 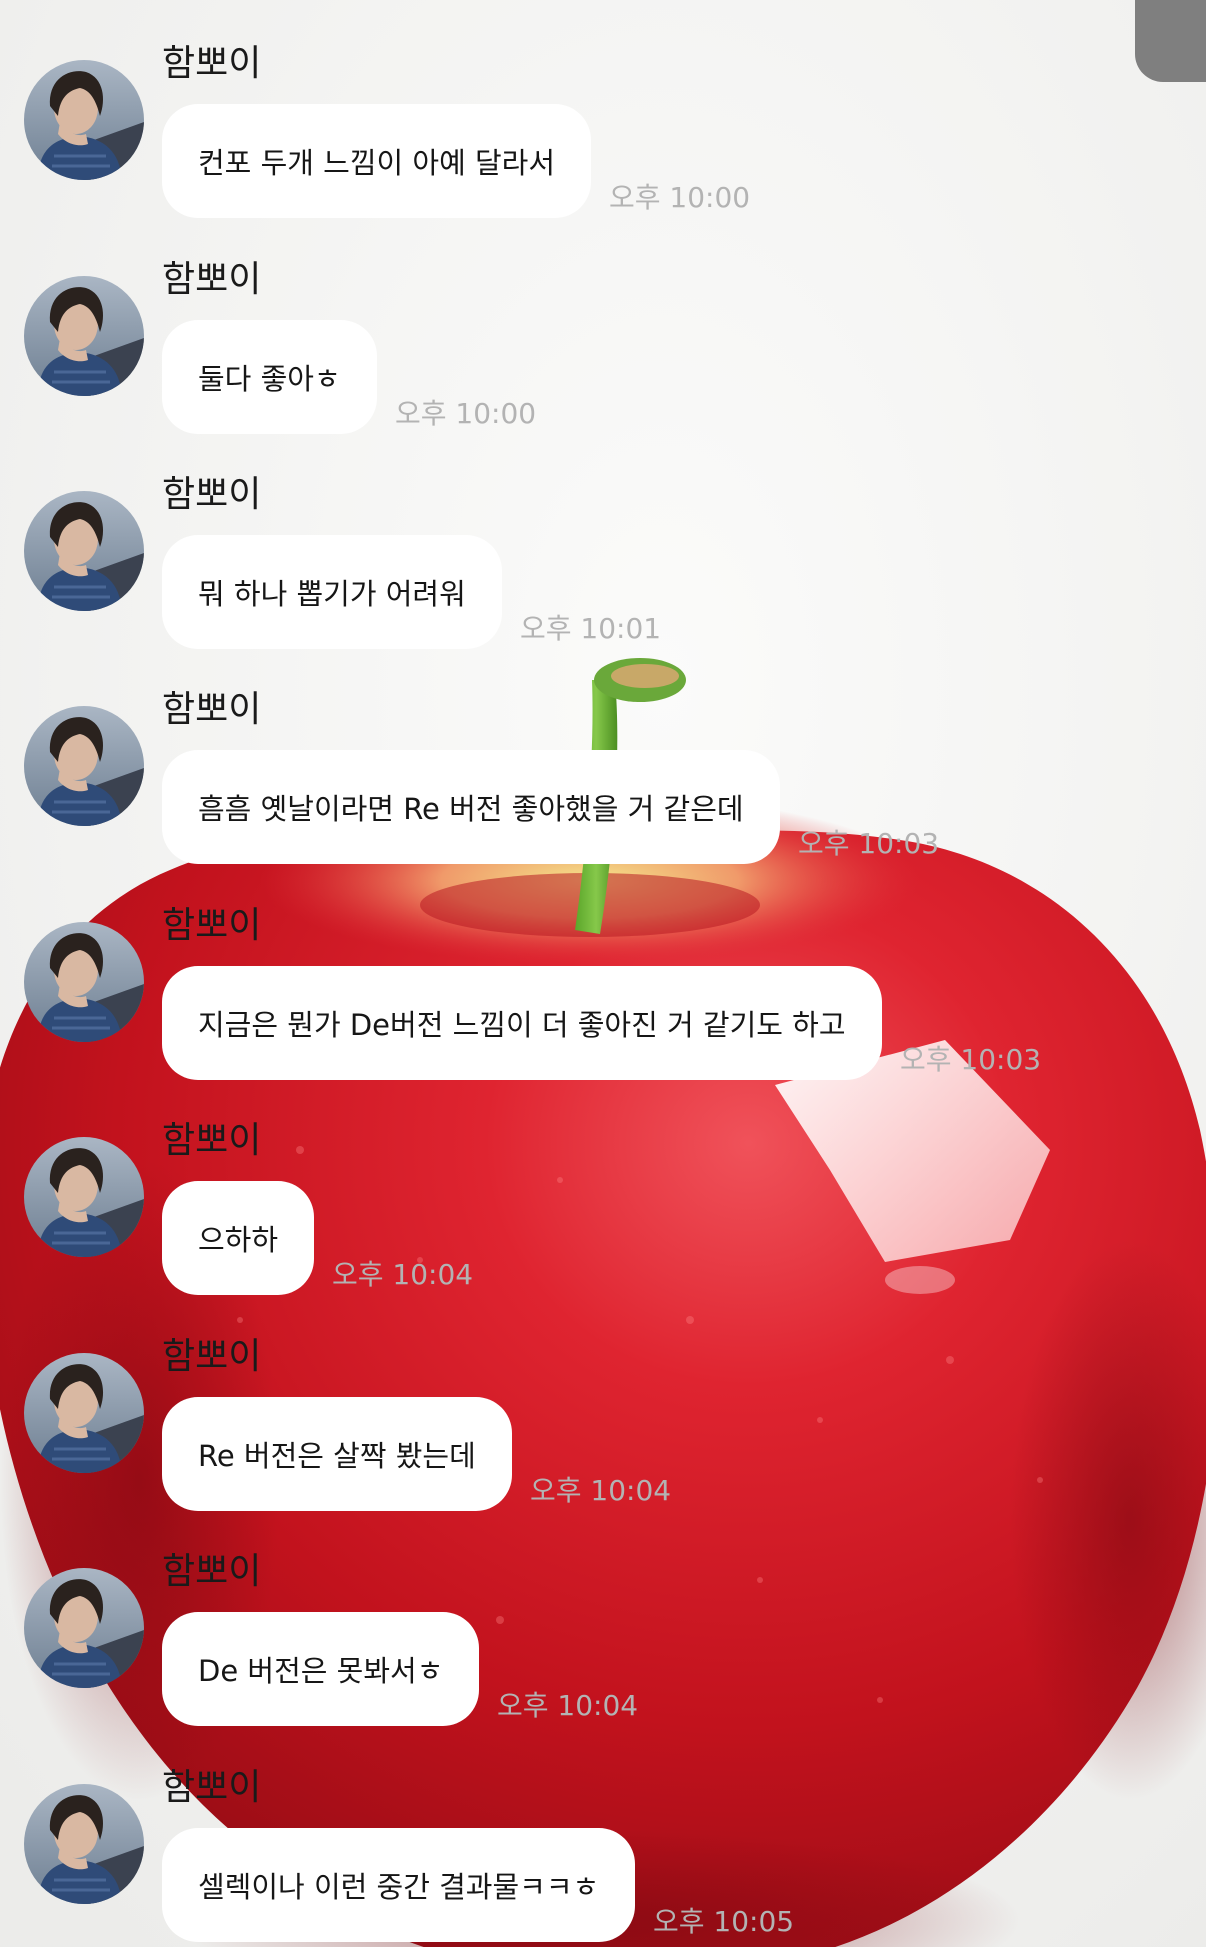 I want to click on message-bubble: 뭐 하나 뽑기가 어려워, so click(x=332, y=592).